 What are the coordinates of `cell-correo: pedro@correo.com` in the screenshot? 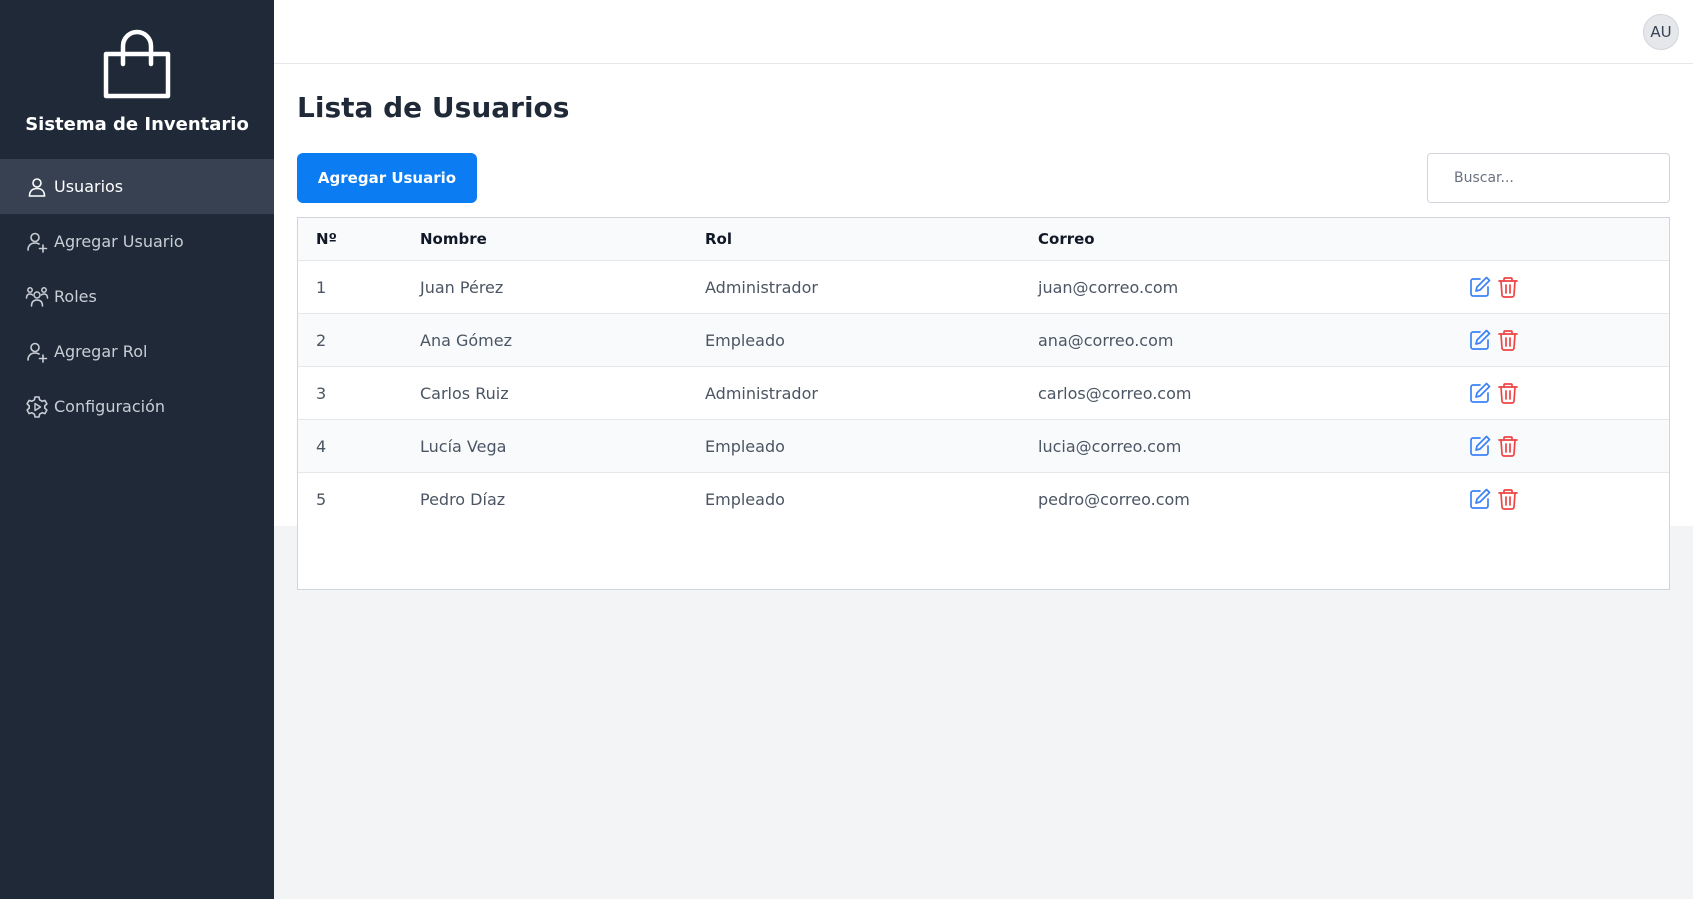 It's located at (1114, 499).